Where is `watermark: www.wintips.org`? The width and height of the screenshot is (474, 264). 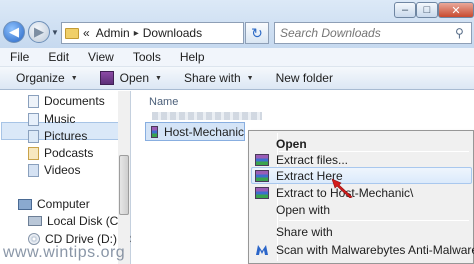
watermark: www.wintips.org is located at coordinates (64, 252).